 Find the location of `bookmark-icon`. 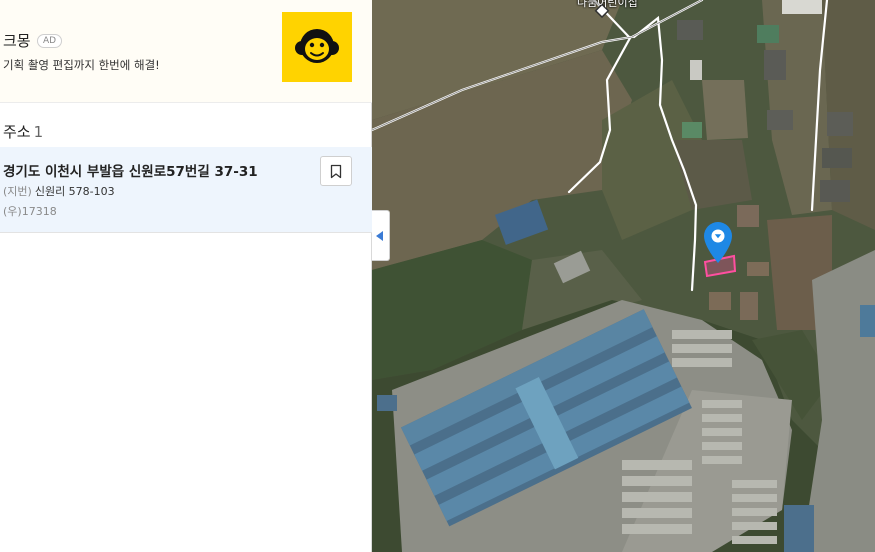

bookmark-icon is located at coordinates (336, 171).